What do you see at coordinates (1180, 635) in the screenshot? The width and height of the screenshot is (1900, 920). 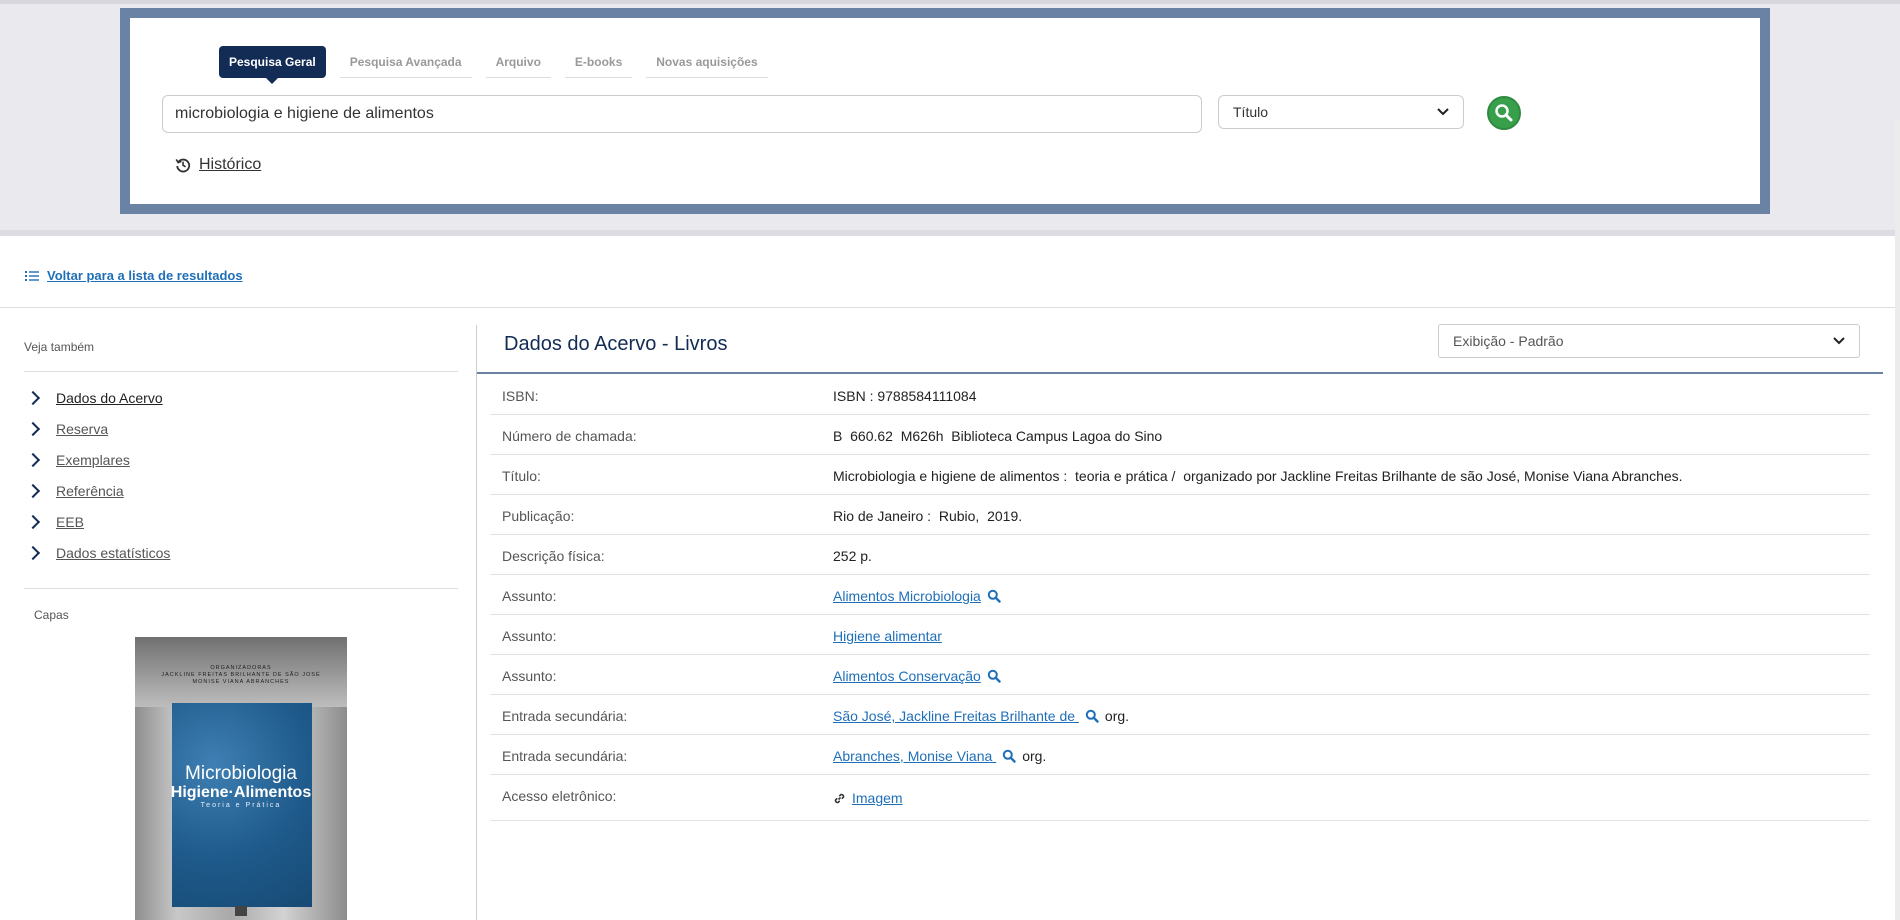 I see `field-row-subject: Assunto: Higiene alimentar` at bounding box center [1180, 635].